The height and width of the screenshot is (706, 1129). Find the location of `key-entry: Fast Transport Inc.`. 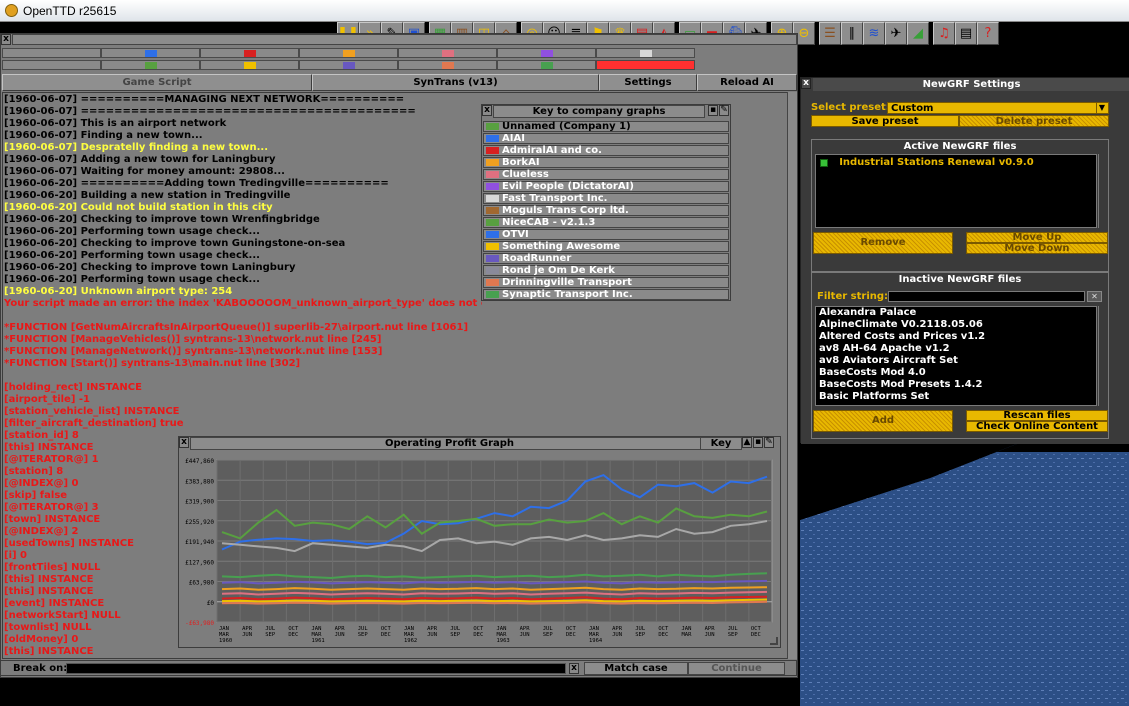

key-entry: Fast Transport Inc. is located at coordinates (606, 198).